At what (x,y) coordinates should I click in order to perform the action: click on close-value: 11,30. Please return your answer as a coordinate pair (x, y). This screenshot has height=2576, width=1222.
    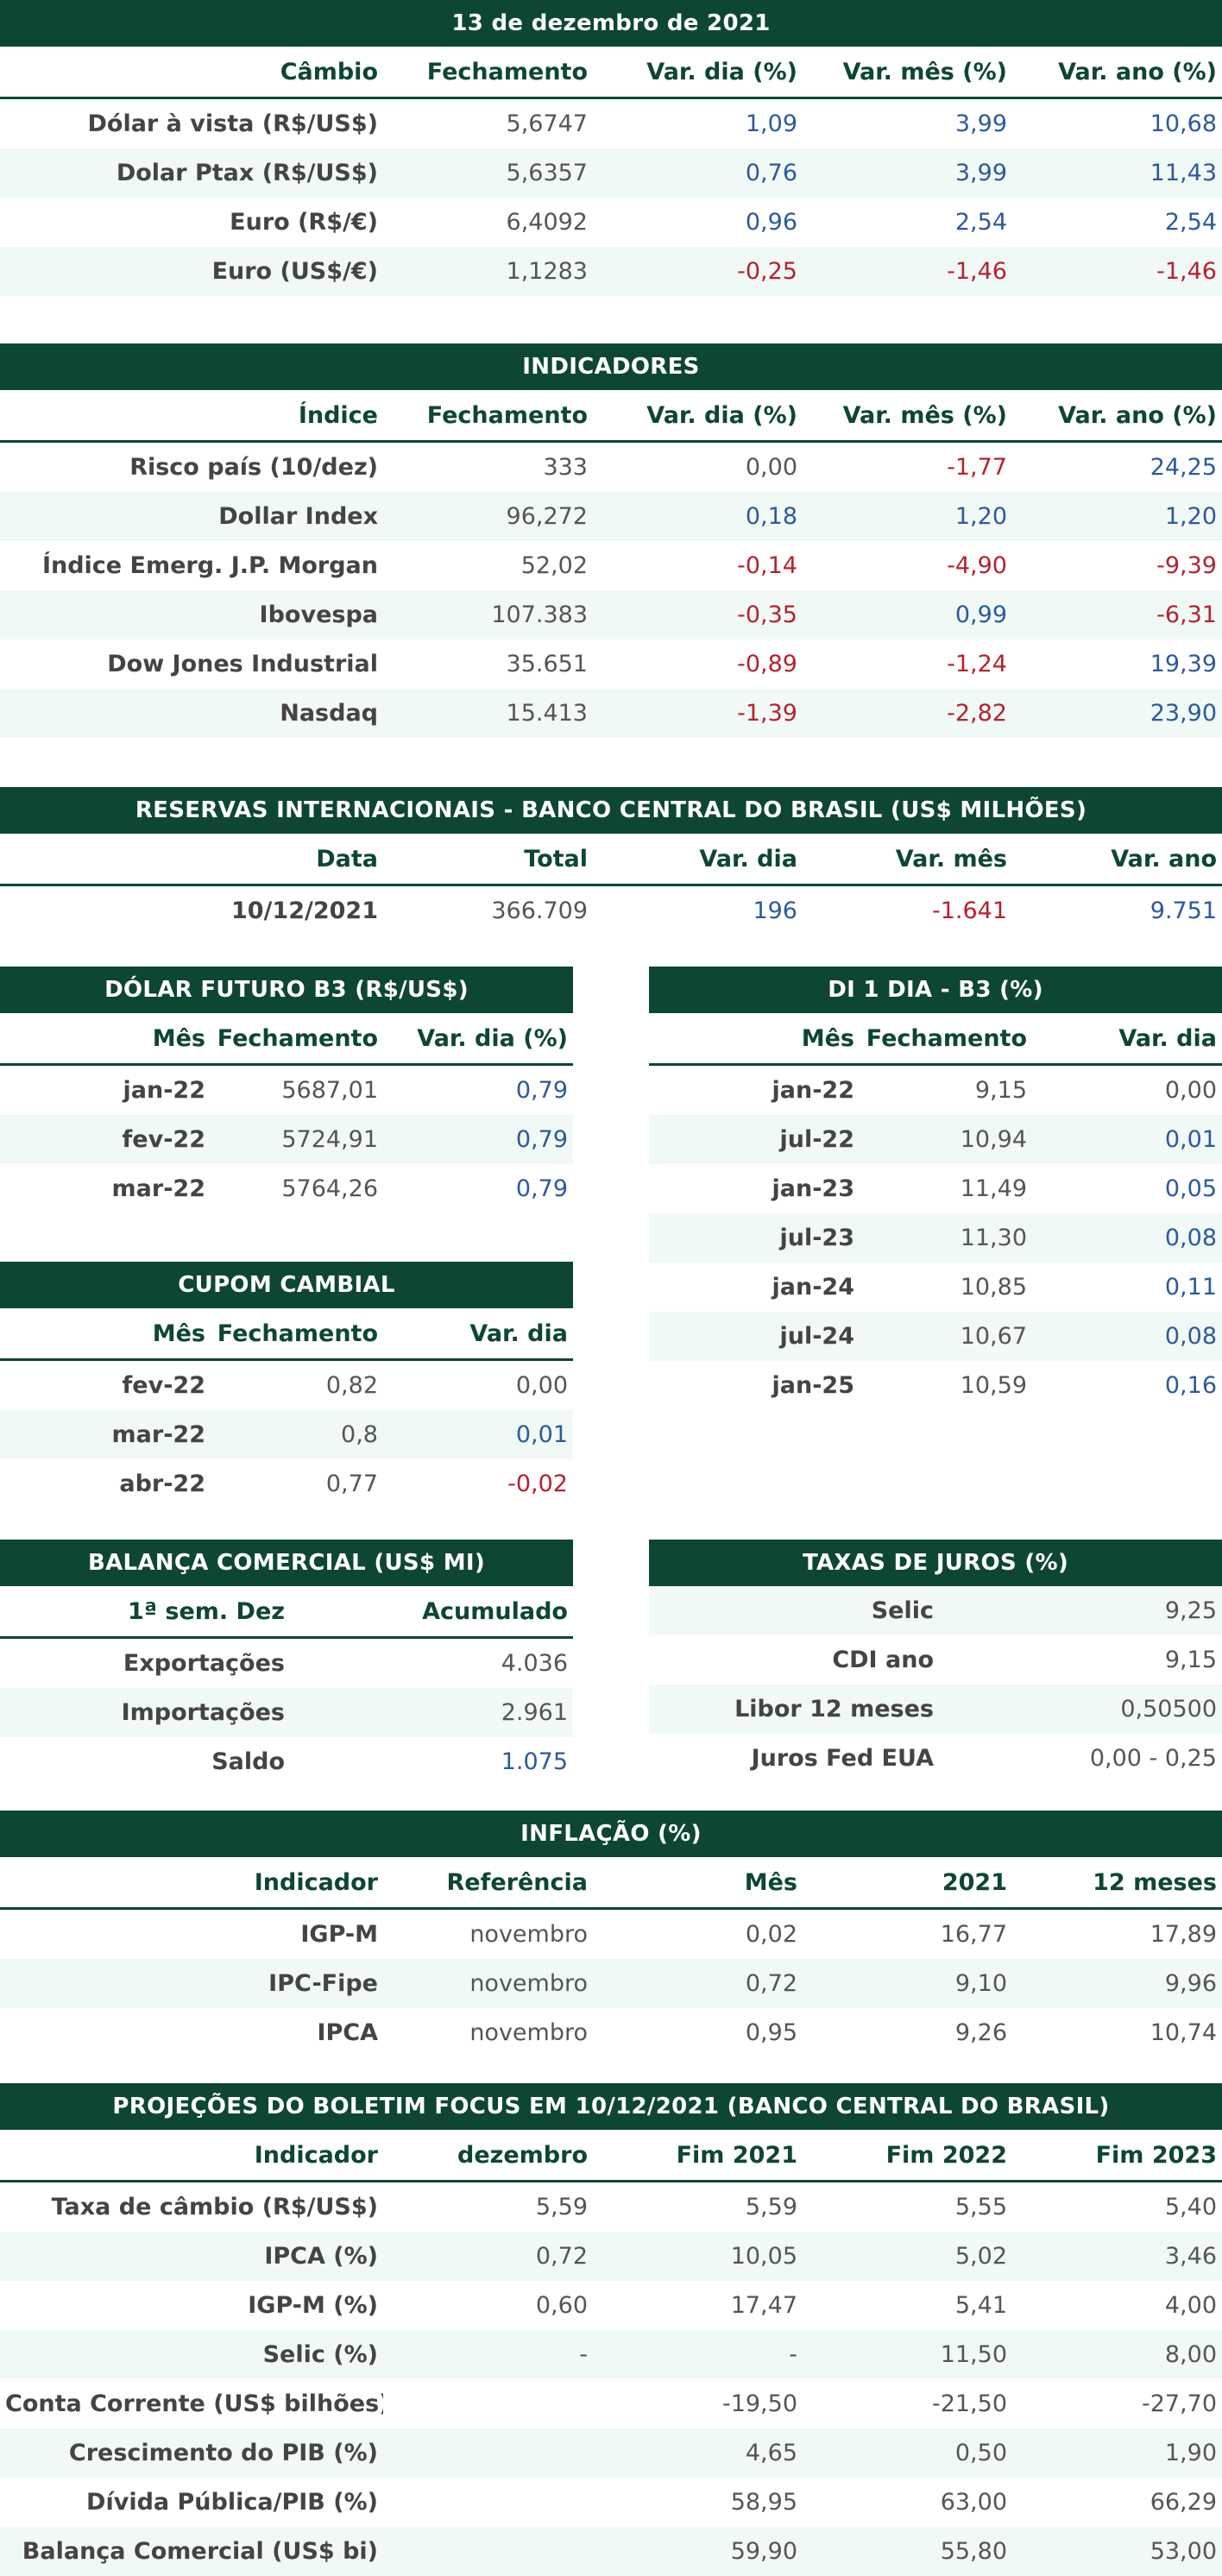
    Looking at the image, I should click on (946, 1238).